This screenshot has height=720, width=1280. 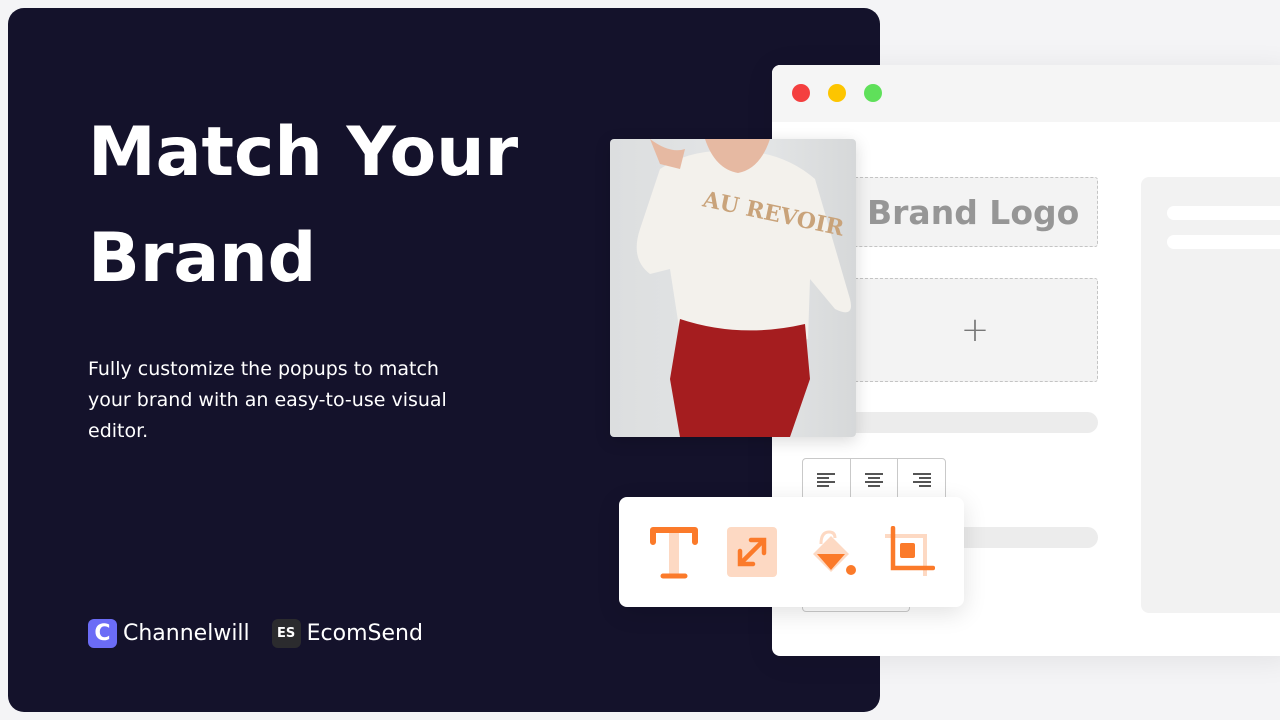 I want to click on minimize-button, so click(x=837, y=93).